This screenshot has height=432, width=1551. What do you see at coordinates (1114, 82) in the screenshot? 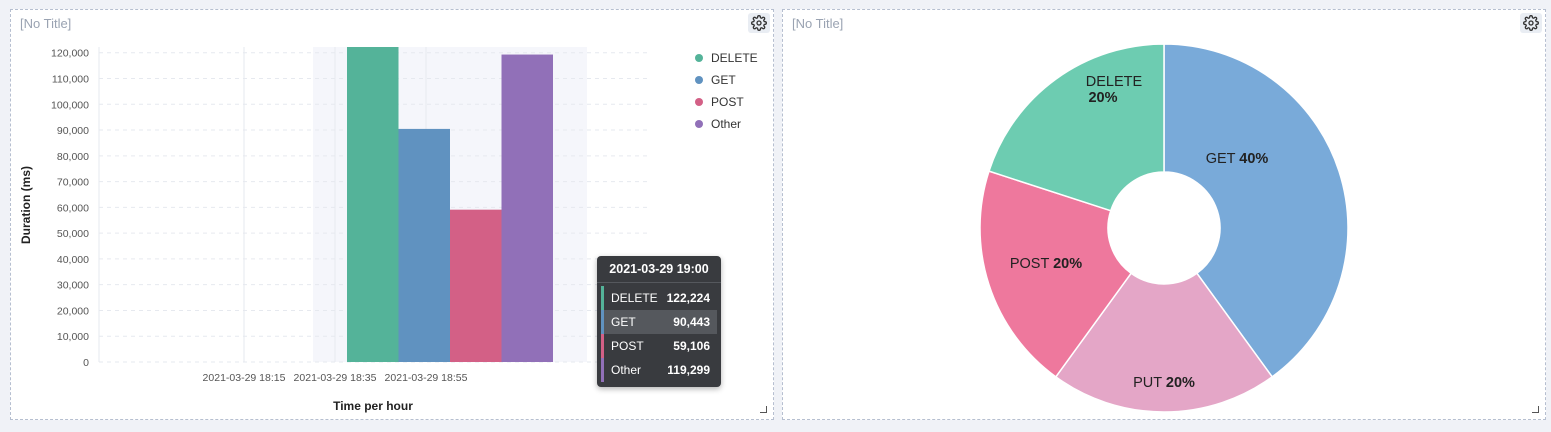
I see `pie-label: DELETE` at bounding box center [1114, 82].